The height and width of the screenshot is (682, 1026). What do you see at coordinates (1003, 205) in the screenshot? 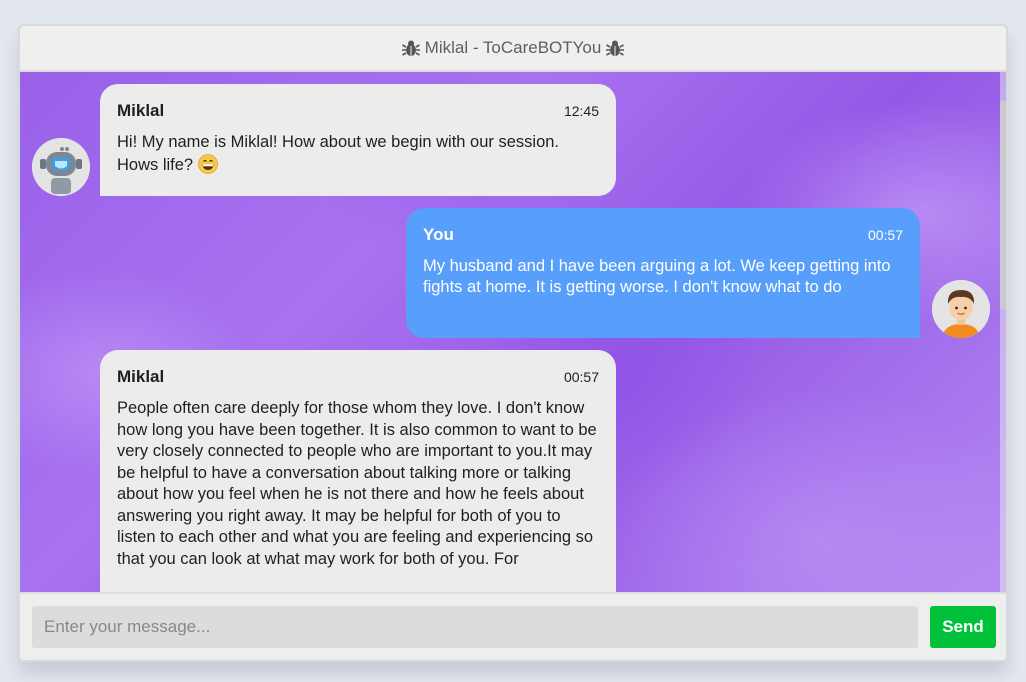
I see `scrollbar-thumb` at bounding box center [1003, 205].